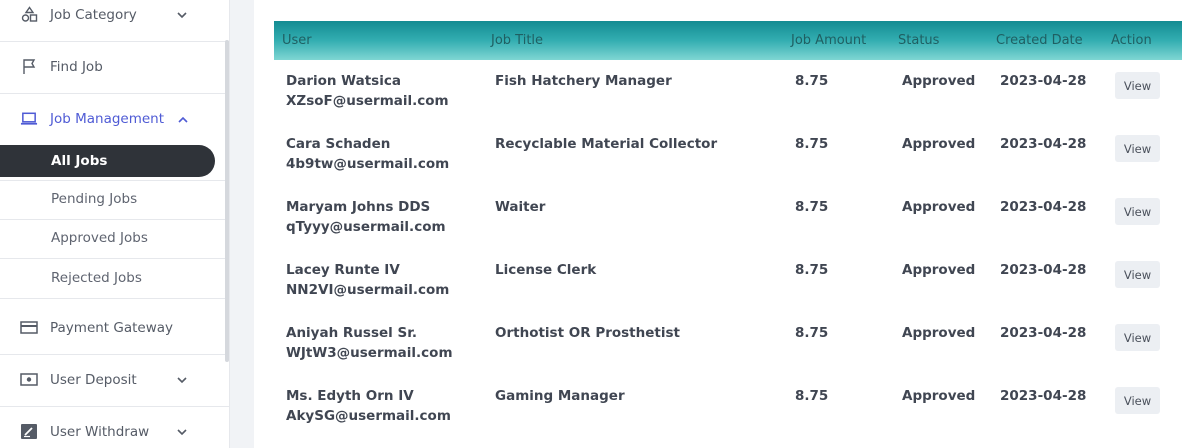 The width and height of the screenshot is (1182, 448). I want to click on column-header-job-title: Job Title, so click(517, 40).